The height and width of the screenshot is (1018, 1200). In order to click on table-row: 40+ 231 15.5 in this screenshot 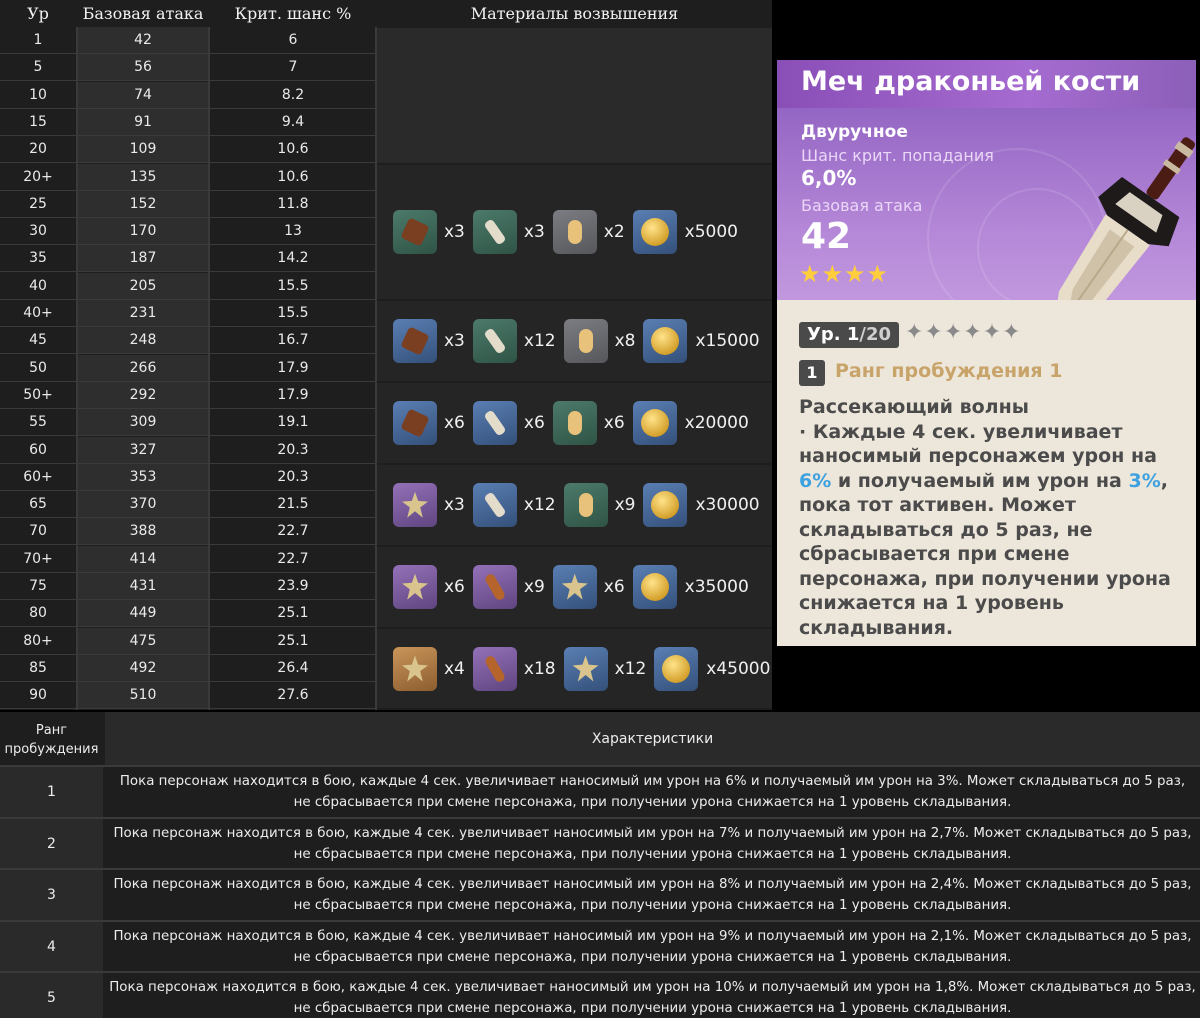, I will do `click(188, 313)`.